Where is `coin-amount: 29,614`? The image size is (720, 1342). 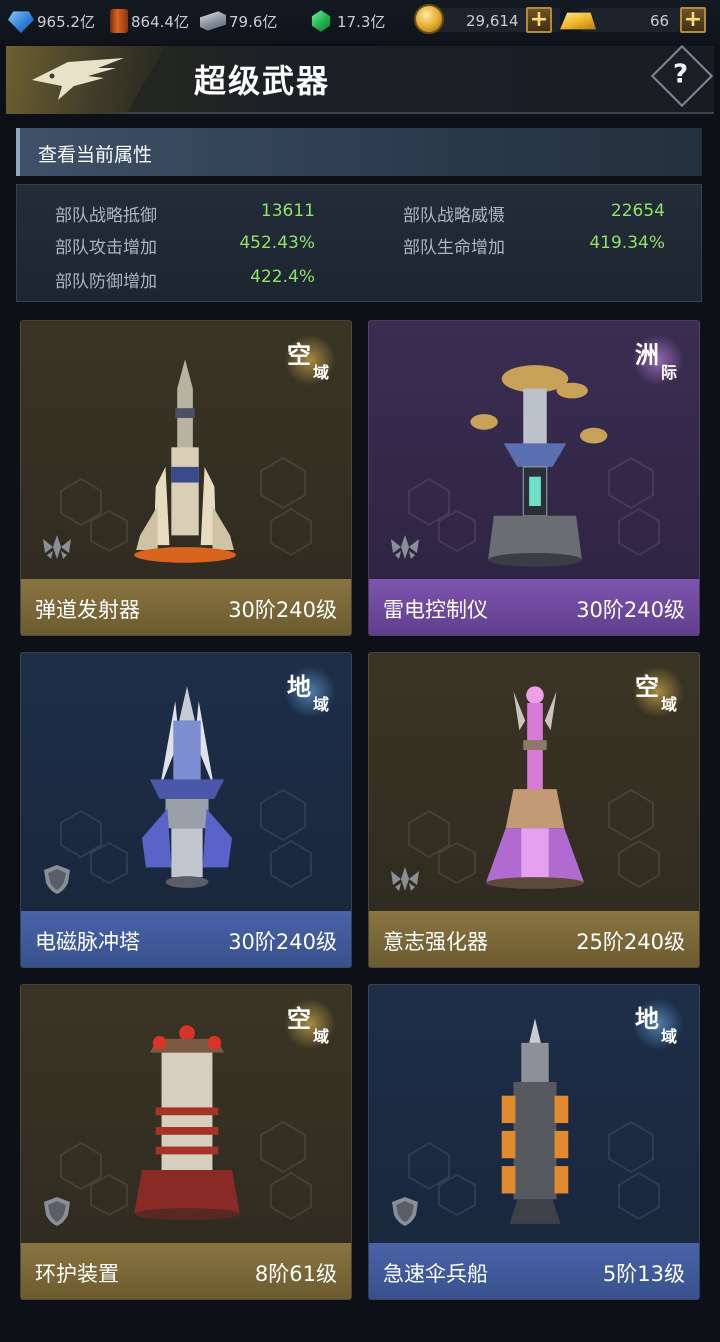 coin-amount: 29,614 is located at coordinates (492, 21).